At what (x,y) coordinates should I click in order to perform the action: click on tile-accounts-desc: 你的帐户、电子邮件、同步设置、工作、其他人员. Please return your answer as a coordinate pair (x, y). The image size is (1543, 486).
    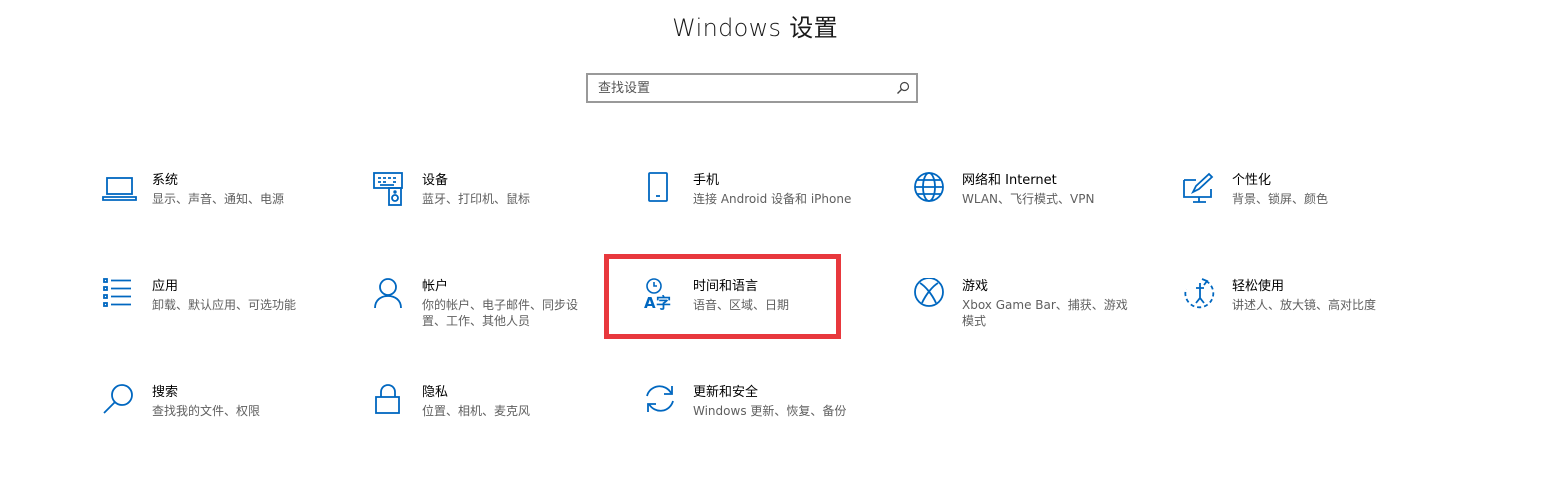
    Looking at the image, I should click on (500, 313).